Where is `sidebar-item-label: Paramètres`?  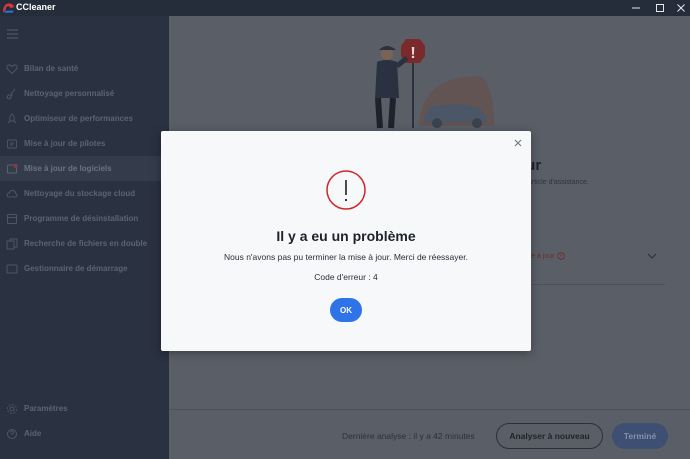 sidebar-item-label: Paramètres is located at coordinates (46, 408).